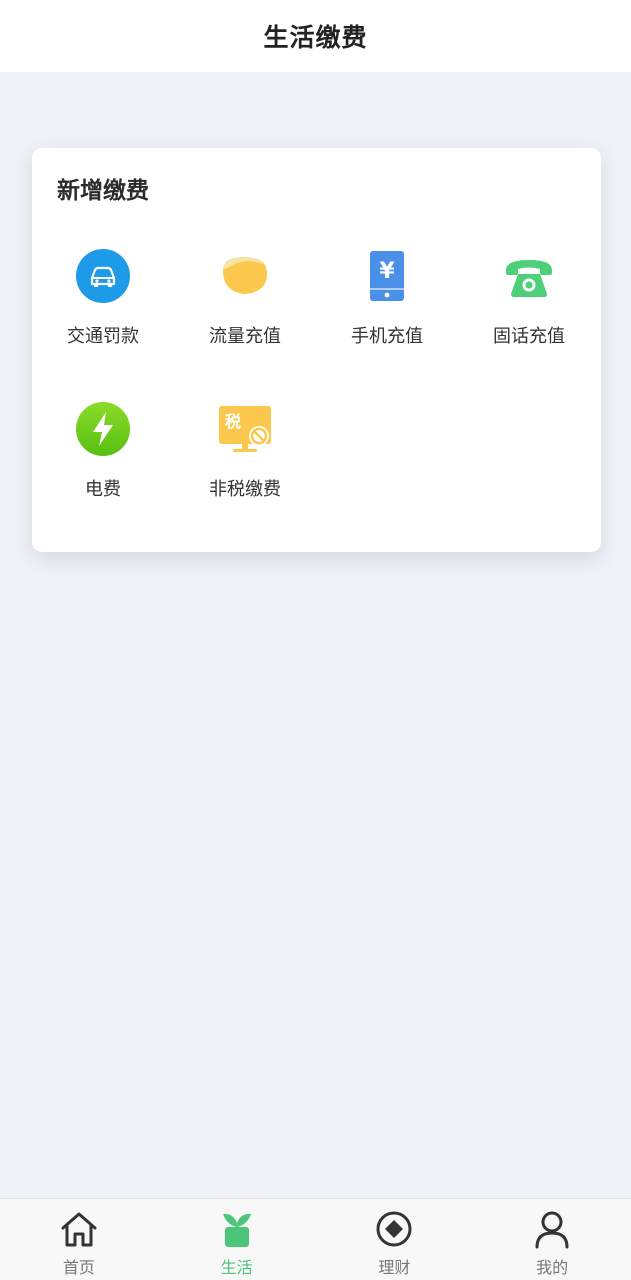 The image size is (631, 1280). I want to click on tab-life: 生活, so click(237, 1239).